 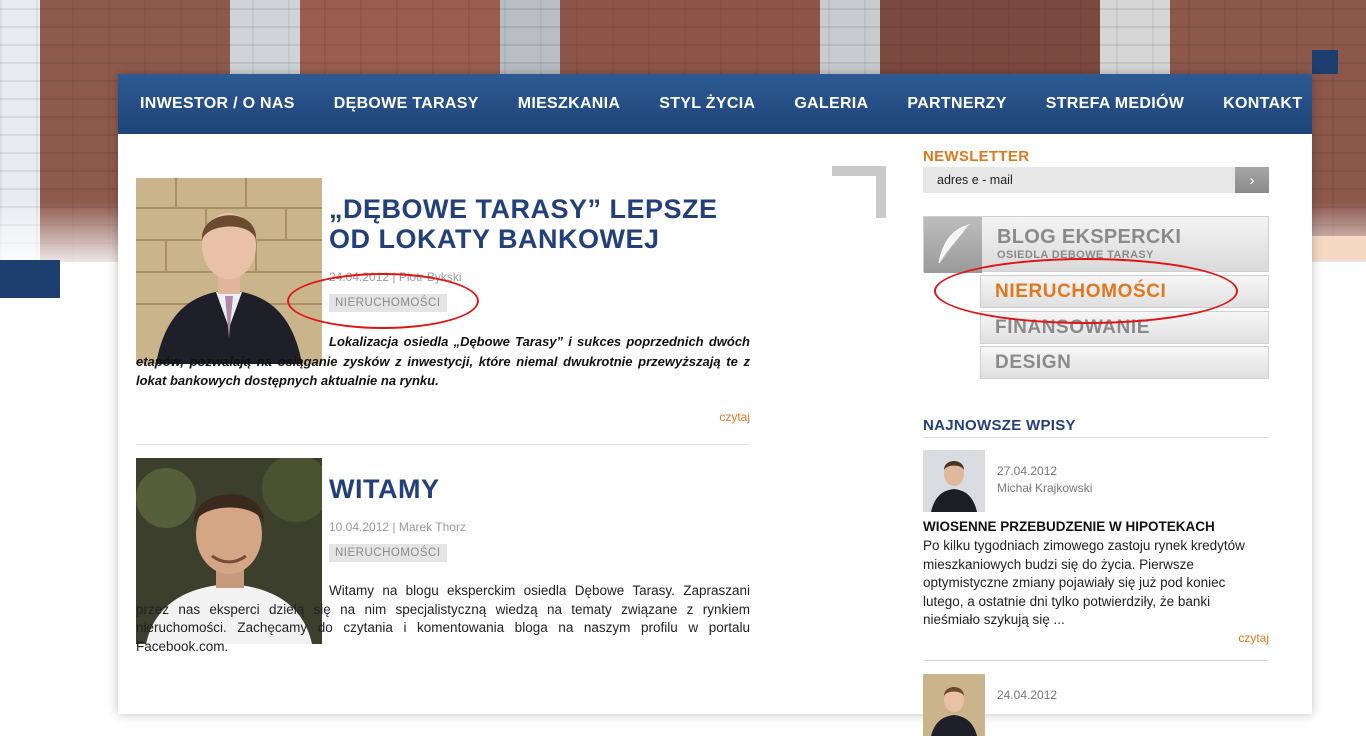 What do you see at coordinates (406, 104) in the screenshot?
I see `nav-item-debowe-tarasy: DĘBOWE TARASY` at bounding box center [406, 104].